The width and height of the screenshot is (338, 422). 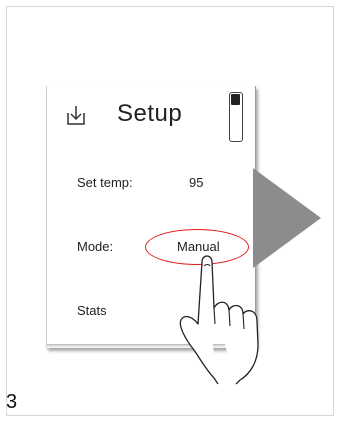 I want to click on set-temp-label: Set temp:, so click(x=105, y=182).